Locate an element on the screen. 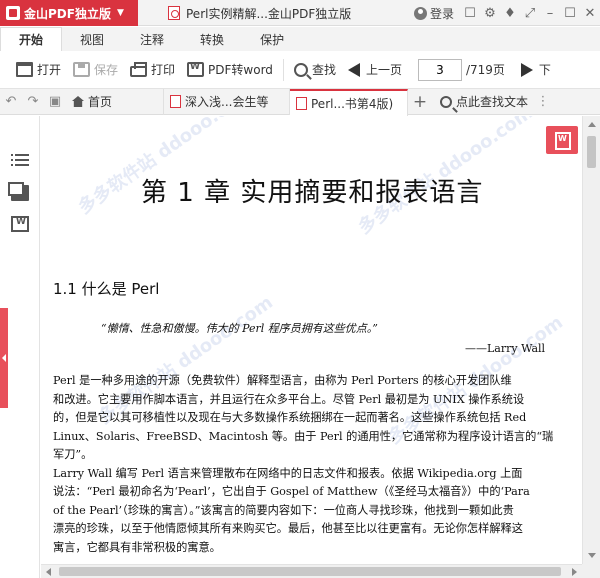 This screenshot has height=578, width=600. maximize-icon: ☐ is located at coordinates (570, 13).